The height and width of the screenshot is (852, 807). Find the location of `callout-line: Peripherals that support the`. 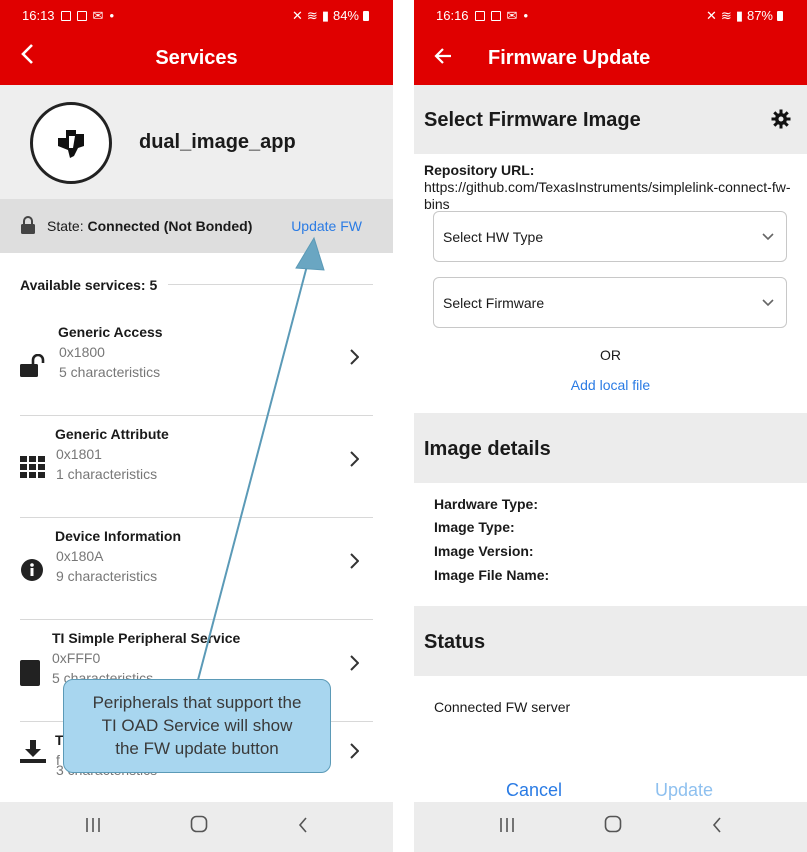

callout-line: Peripherals that support the is located at coordinates (197, 702).